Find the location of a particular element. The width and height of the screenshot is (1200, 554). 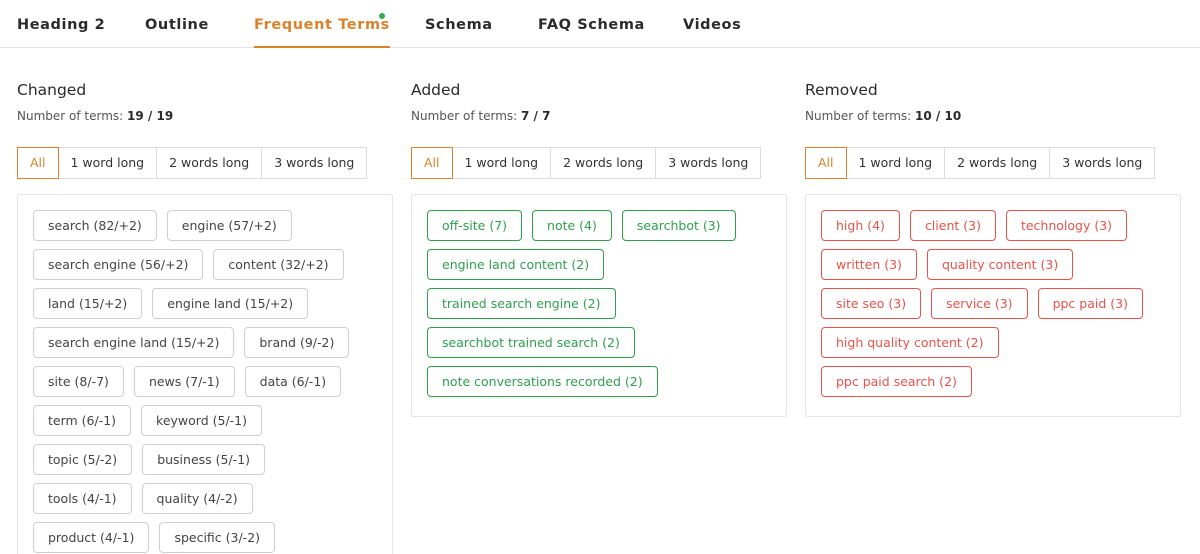

term-chip: ppc paid (3) is located at coordinates (1090, 303).